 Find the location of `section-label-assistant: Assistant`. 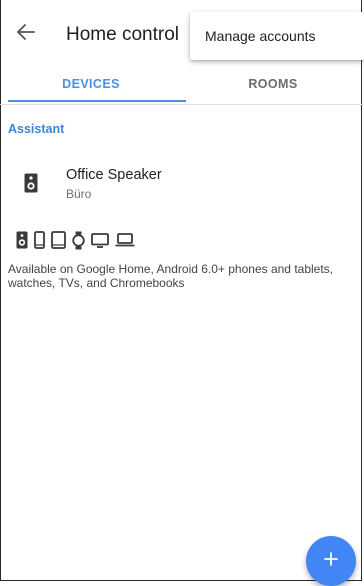

section-label-assistant: Assistant is located at coordinates (36, 129).